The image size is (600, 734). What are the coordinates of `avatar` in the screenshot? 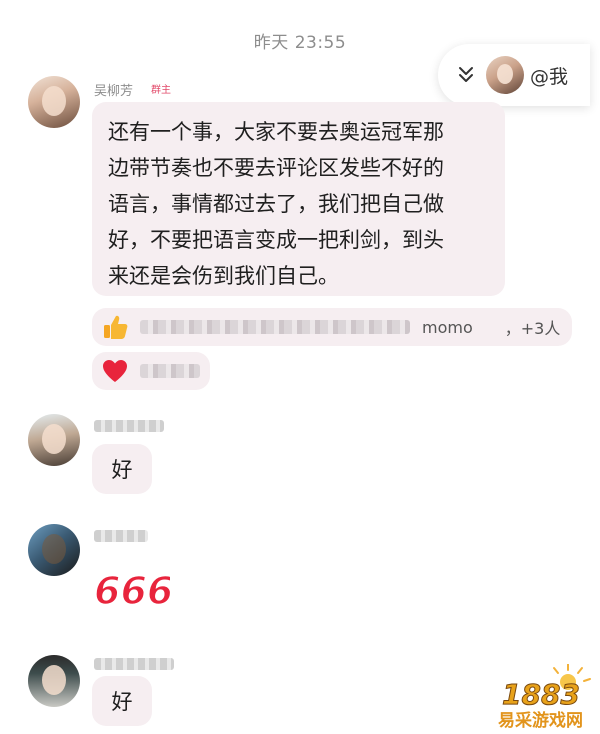 It's located at (505, 75).